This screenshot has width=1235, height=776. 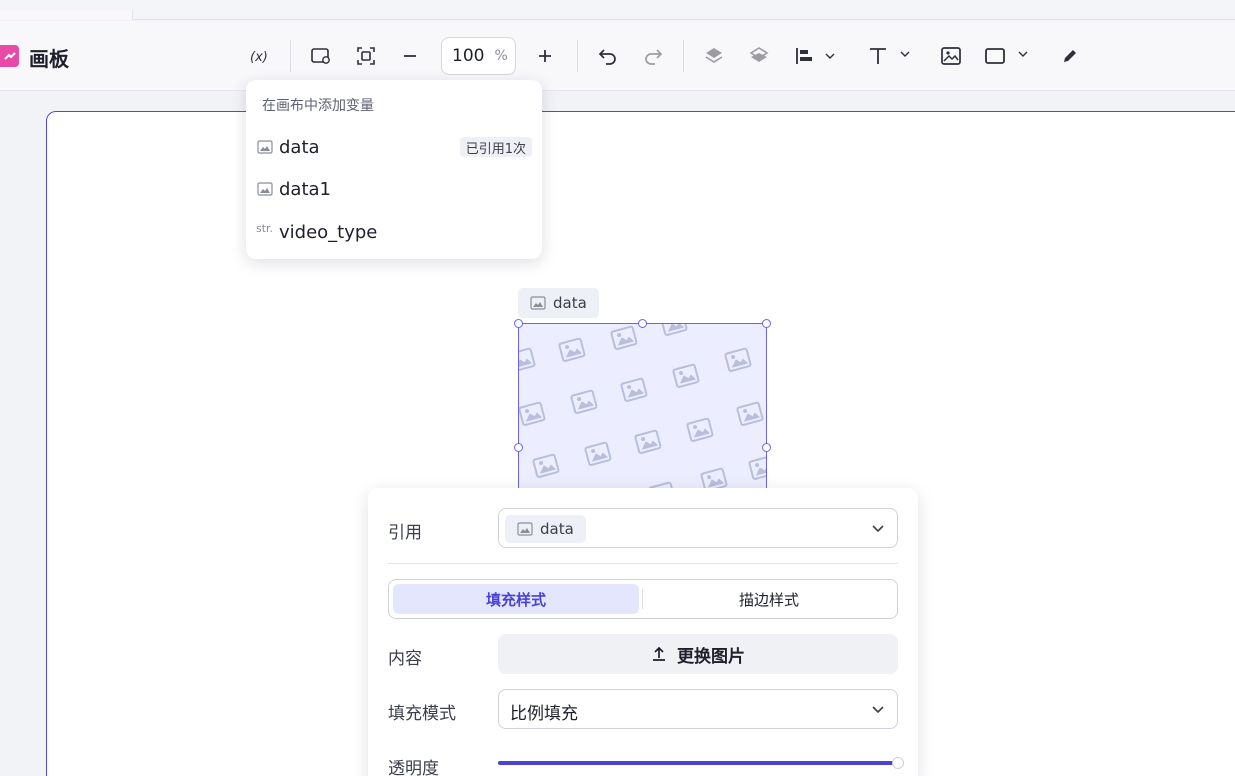 I want to click on element-variable-tag: data, so click(x=558, y=303).